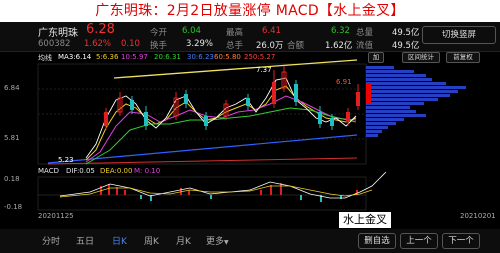 The height and width of the screenshot is (253, 500). Describe the element at coordinates (147, 171) in the screenshot. I see `macd-m-value: M: 0.10` at that location.